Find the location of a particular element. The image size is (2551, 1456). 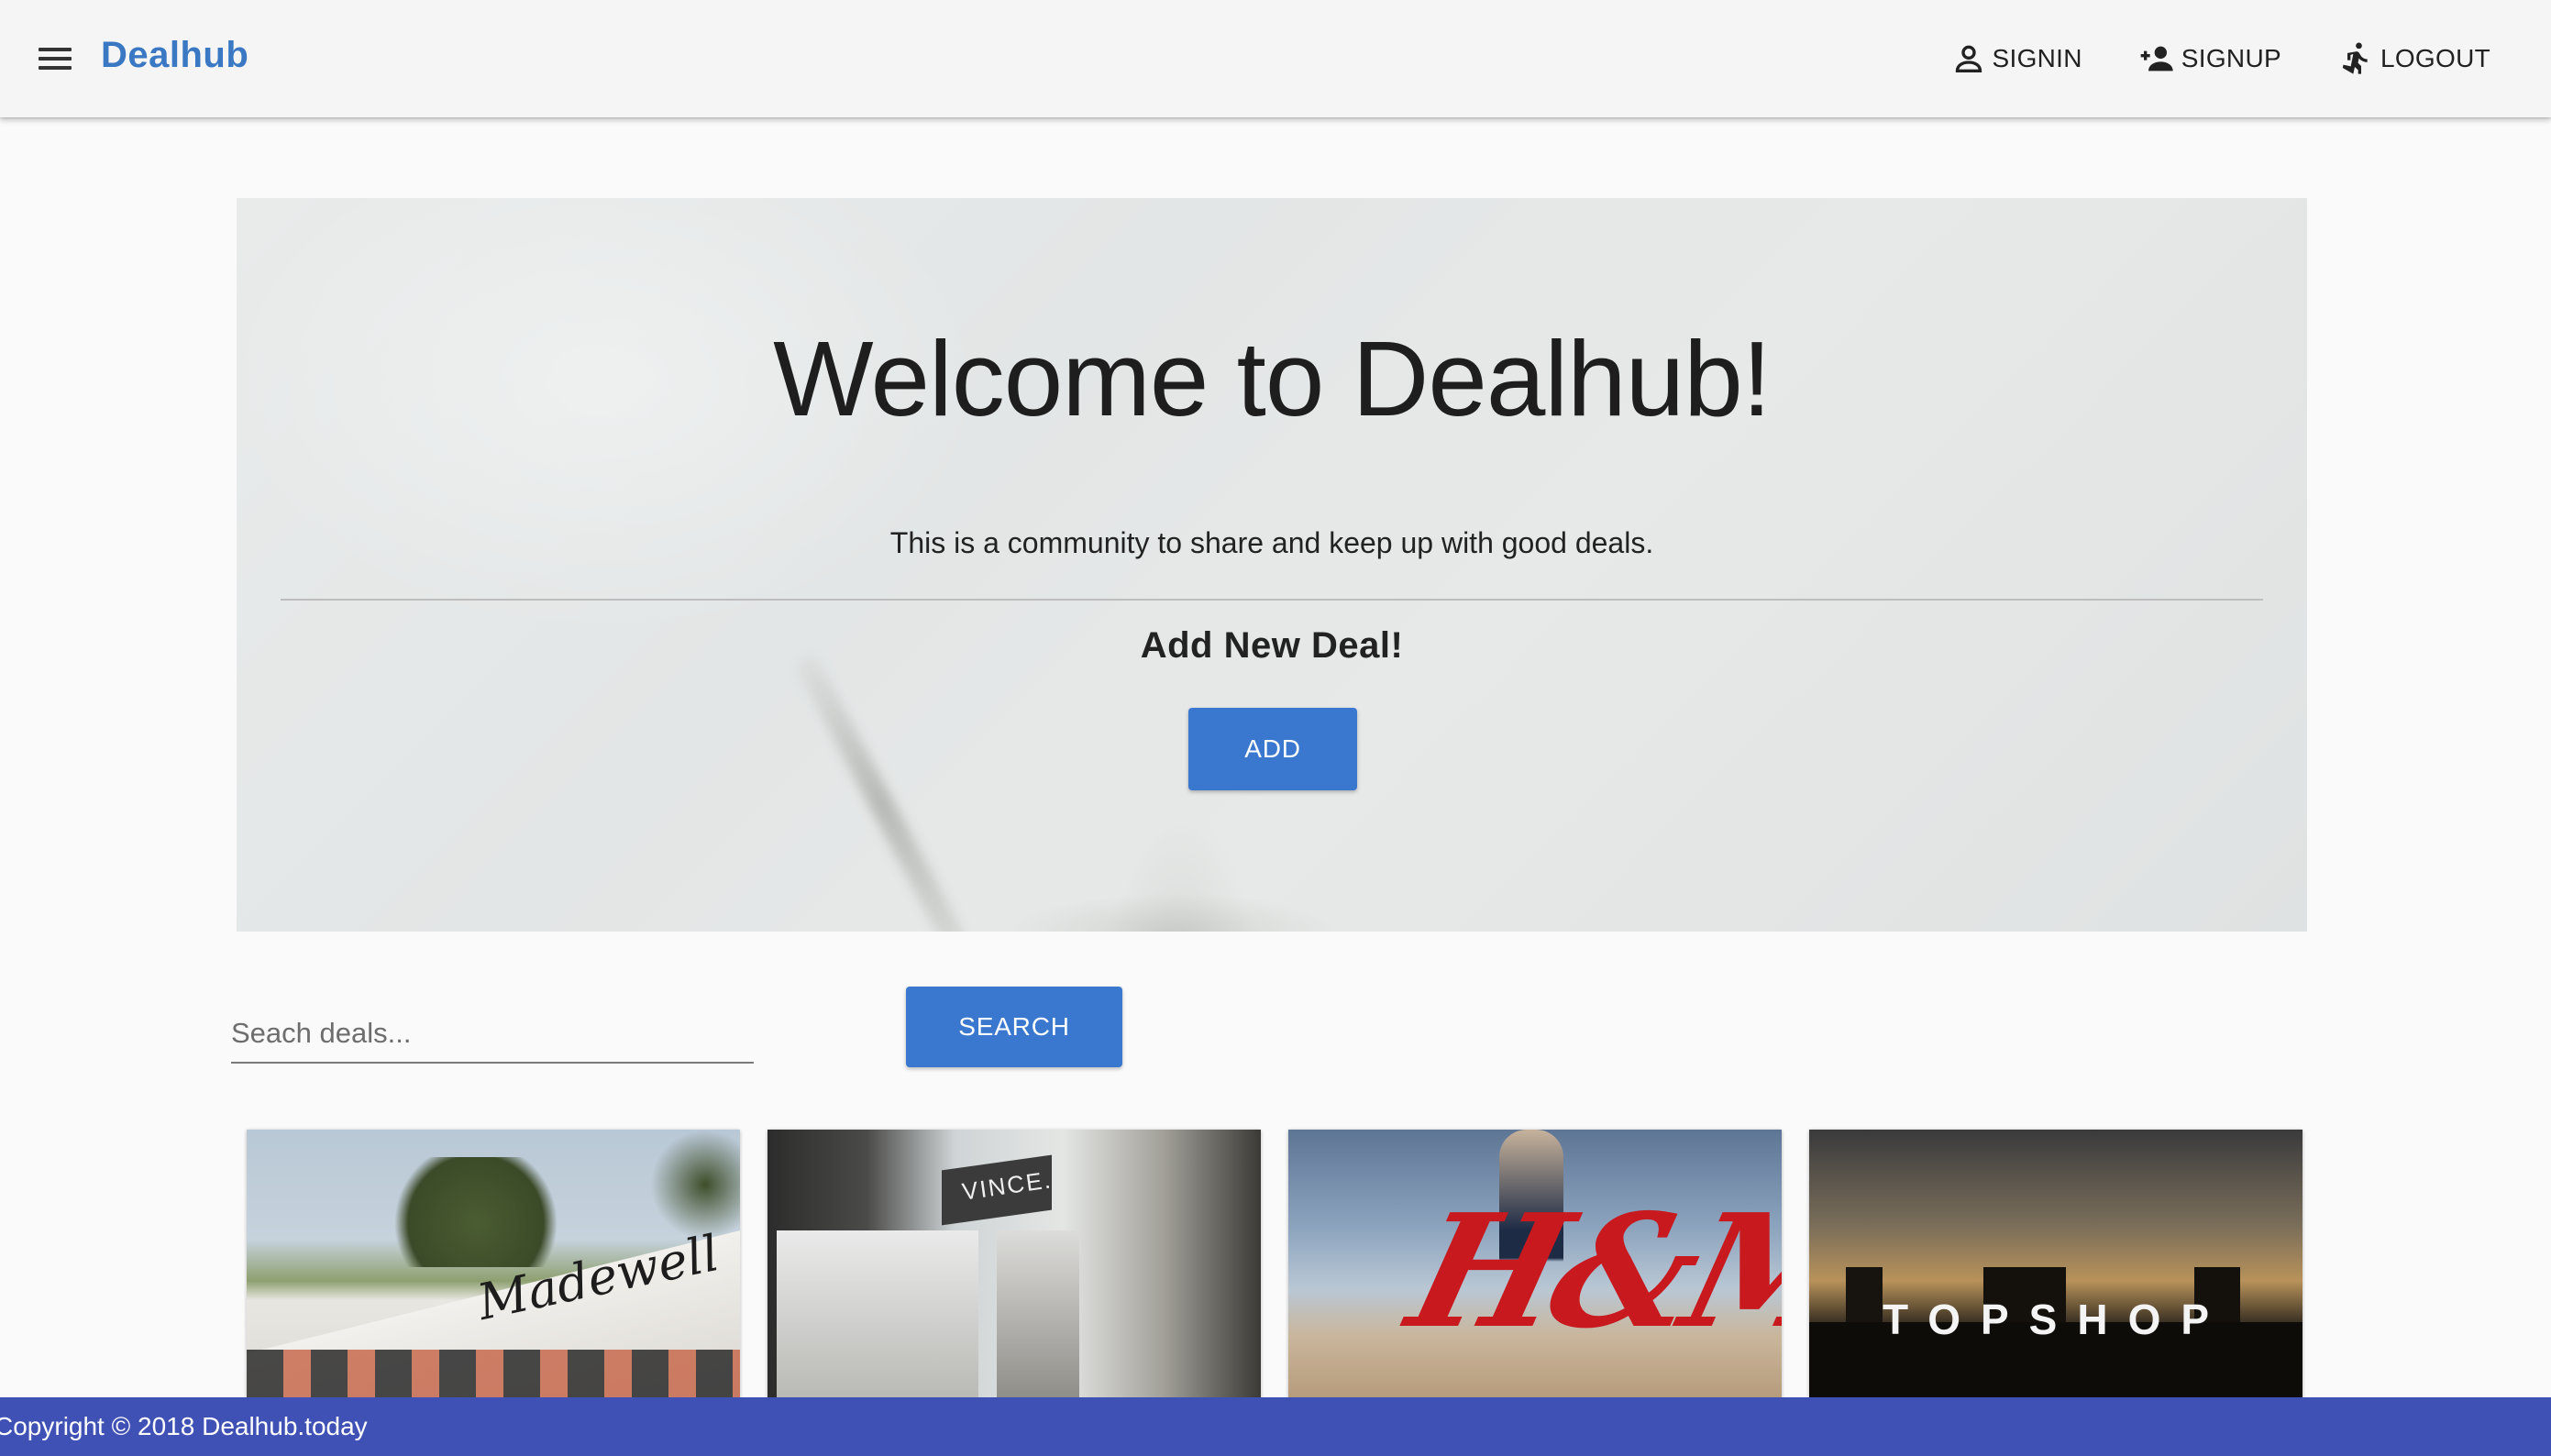

person-outline-icon is located at coordinates (1968, 58).